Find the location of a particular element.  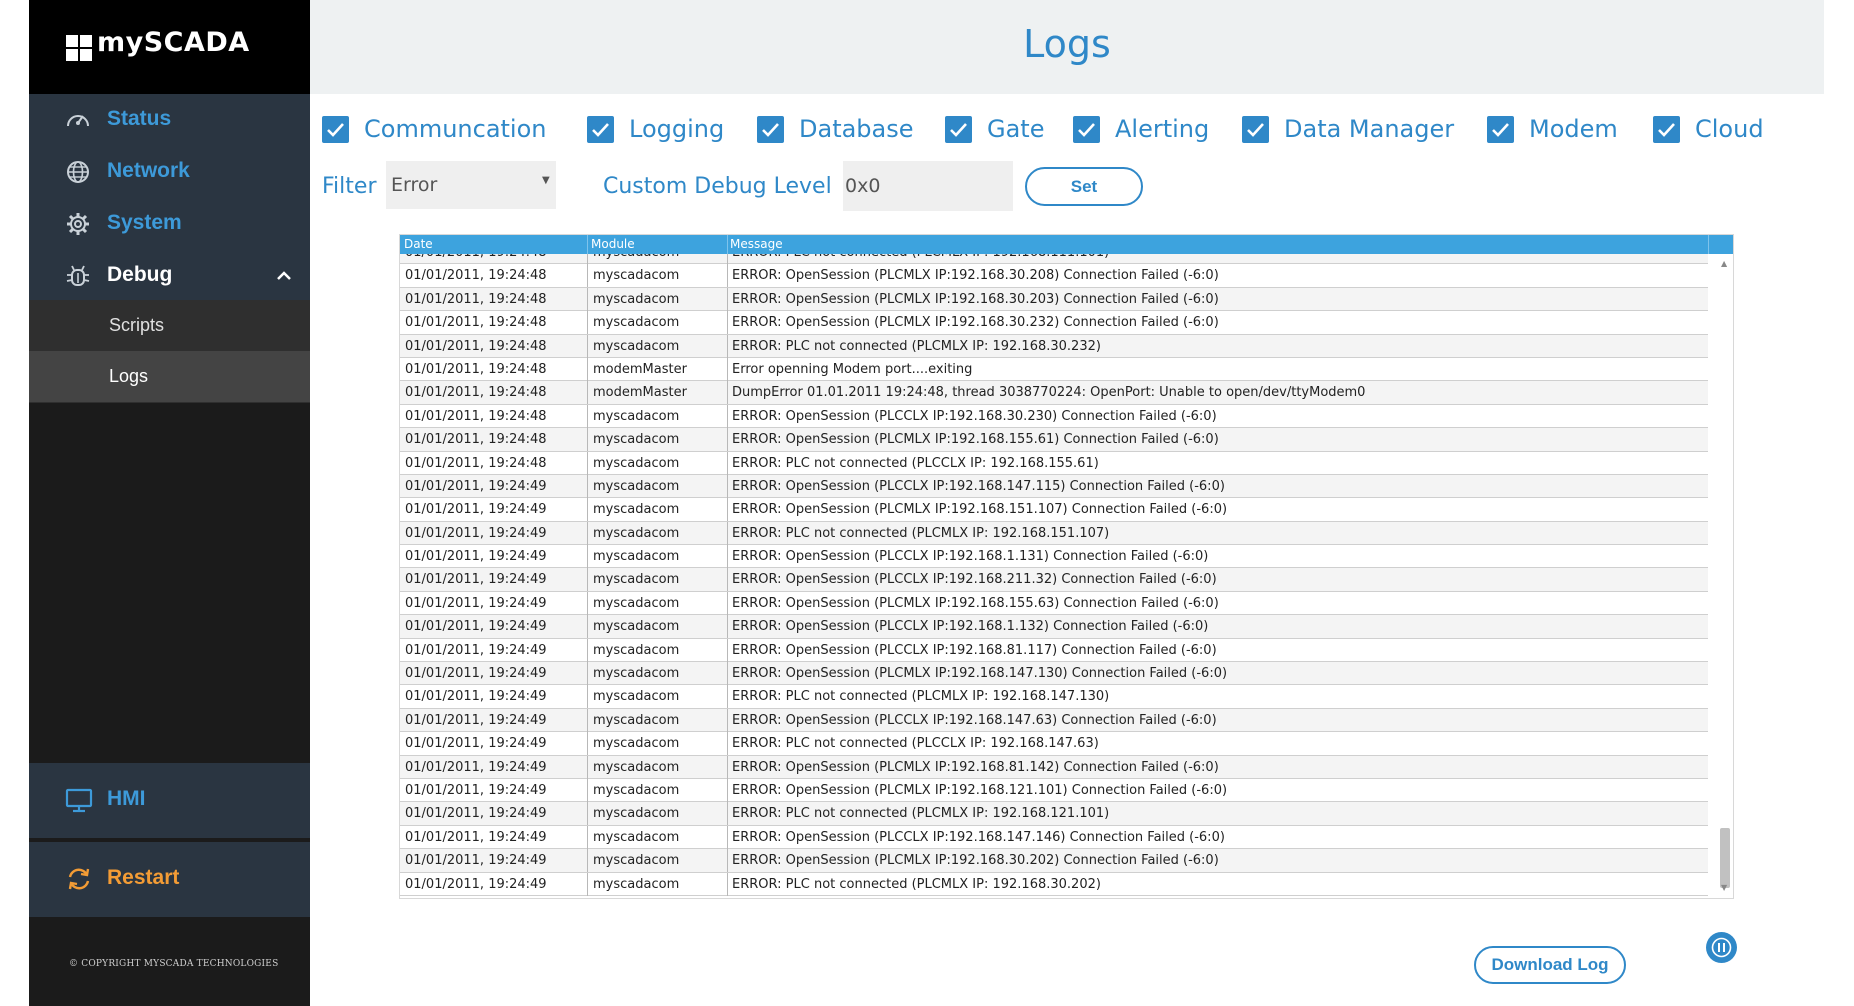

column-header-module: Module is located at coordinates (613, 244).